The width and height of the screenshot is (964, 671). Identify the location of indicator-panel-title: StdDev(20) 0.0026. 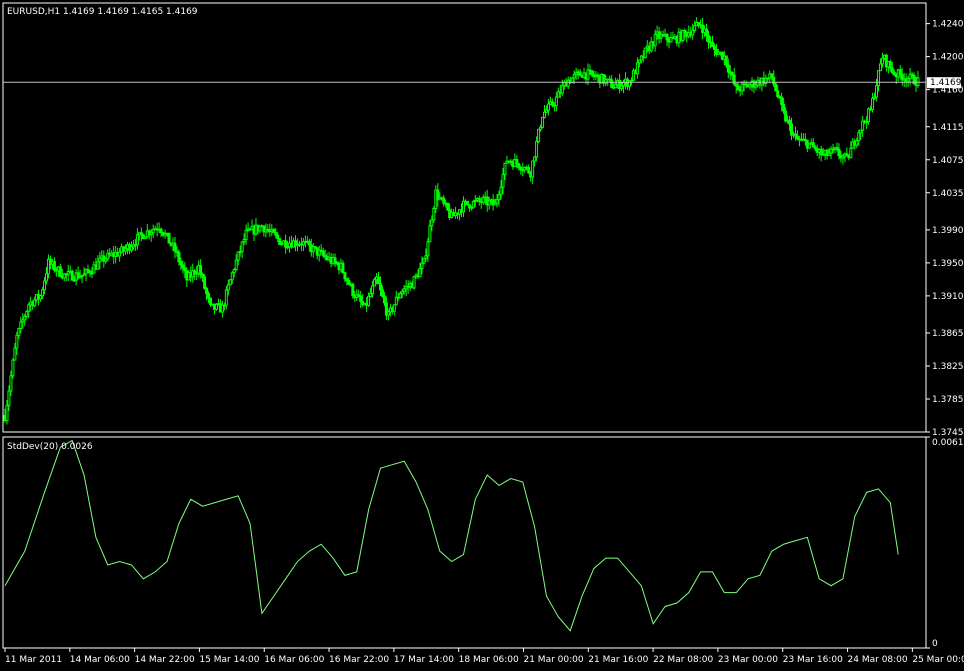
(50, 447).